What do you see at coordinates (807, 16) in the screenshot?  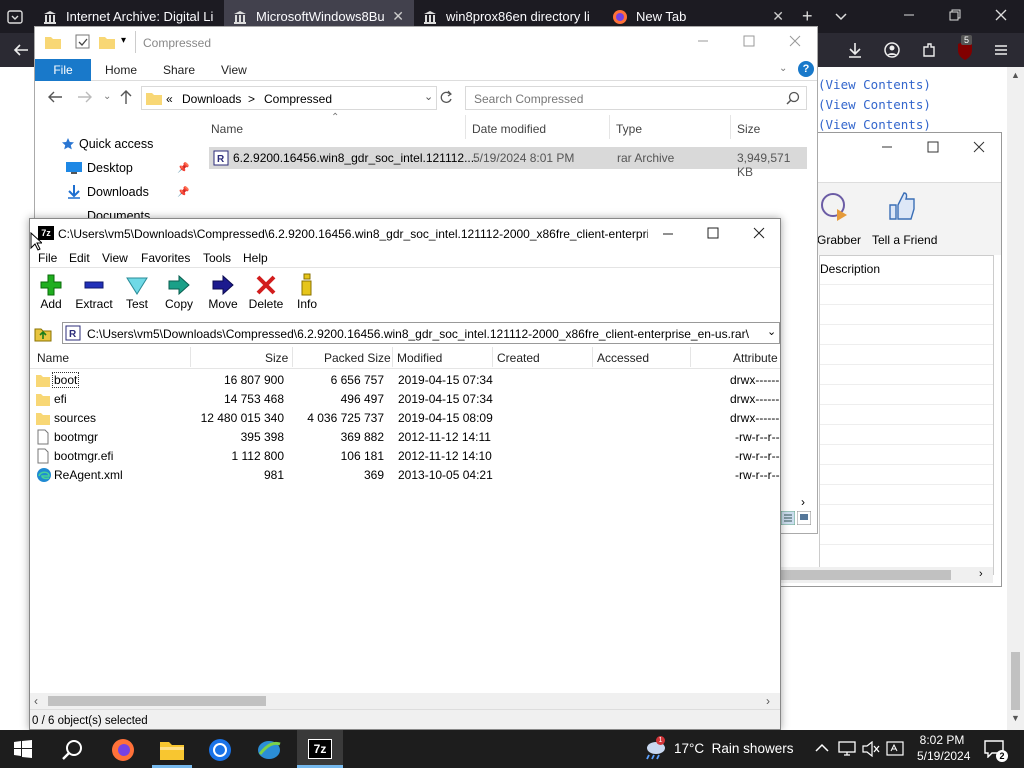 I see `new-tab-button: +` at bounding box center [807, 16].